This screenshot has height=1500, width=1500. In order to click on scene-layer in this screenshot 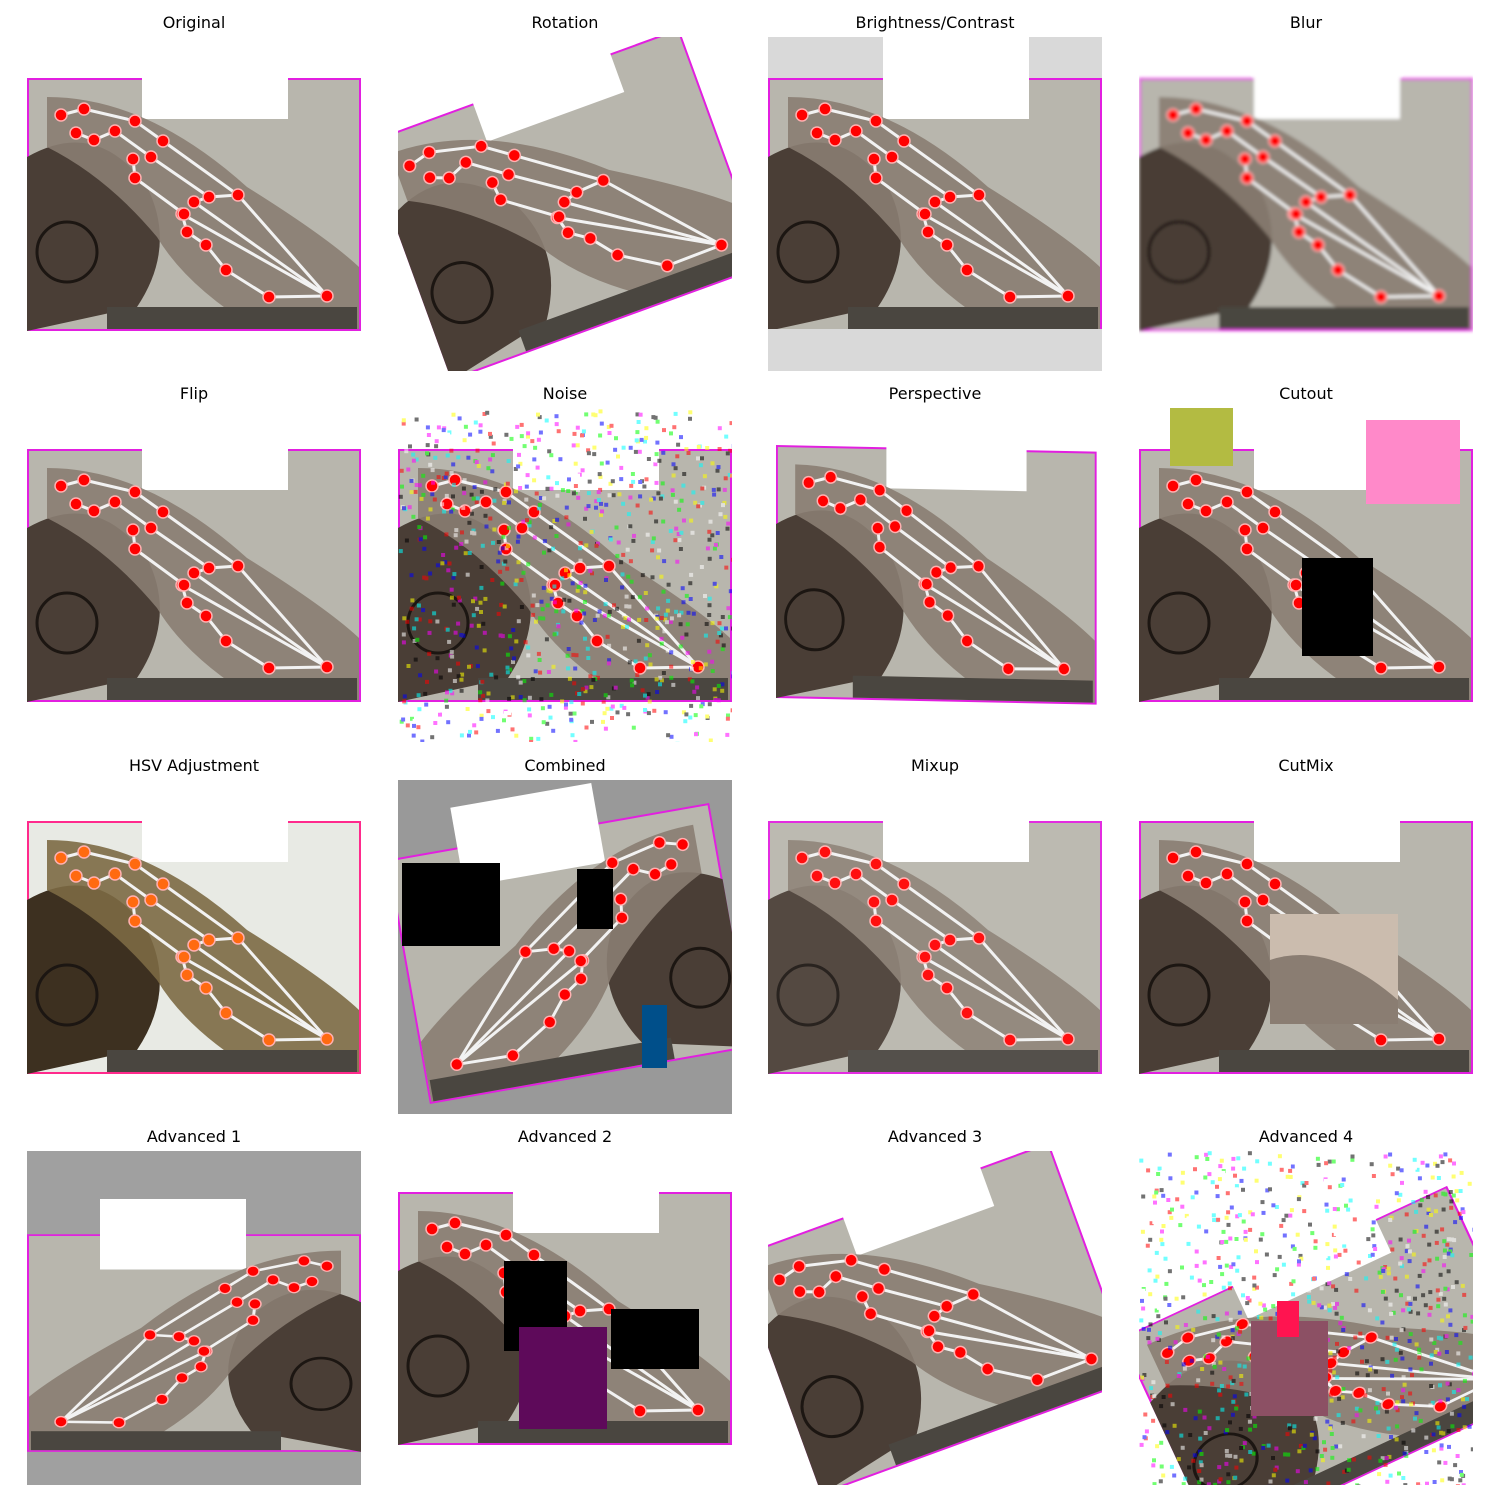, I will do `click(936, 556)`.